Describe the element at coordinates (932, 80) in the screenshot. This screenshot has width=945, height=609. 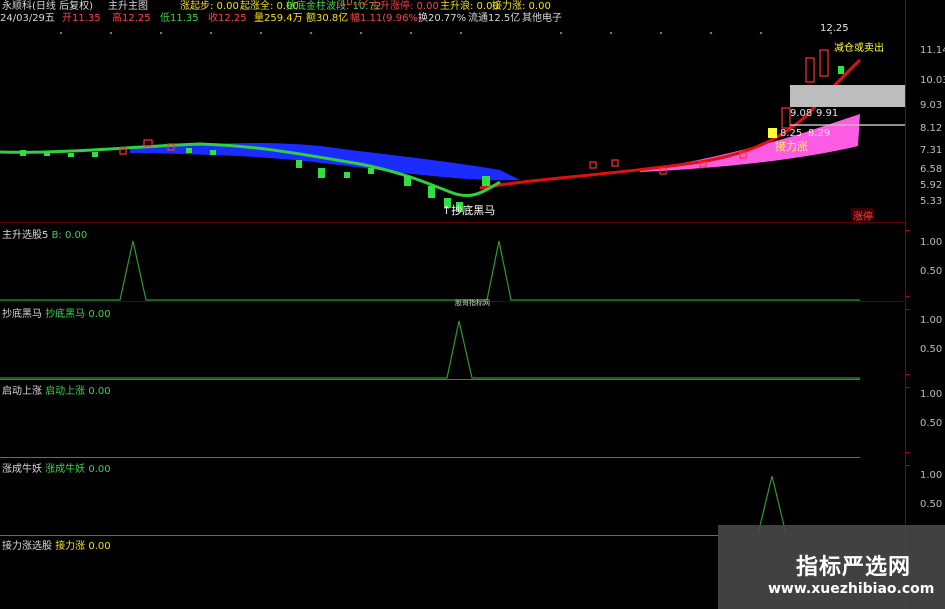
I see `price-tick: 10.03` at that location.